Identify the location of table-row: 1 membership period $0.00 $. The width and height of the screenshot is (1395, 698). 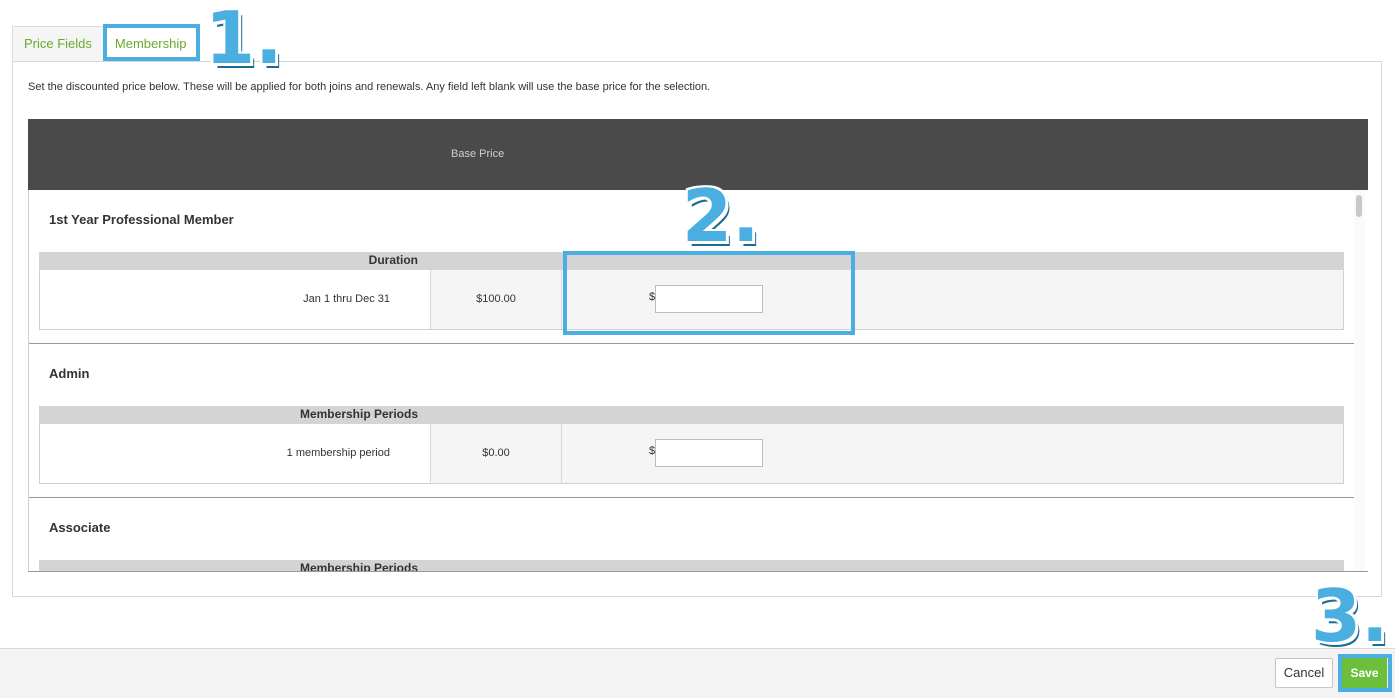
(691, 454).